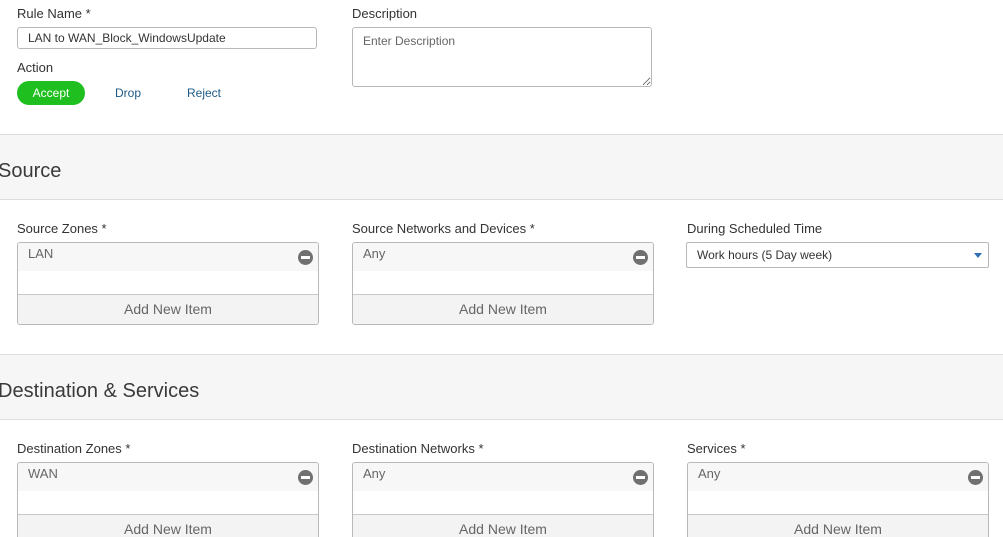 Image resolution: width=1003 pixels, height=537 pixels. I want to click on services-add-button: Add New Item, so click(838, 525).